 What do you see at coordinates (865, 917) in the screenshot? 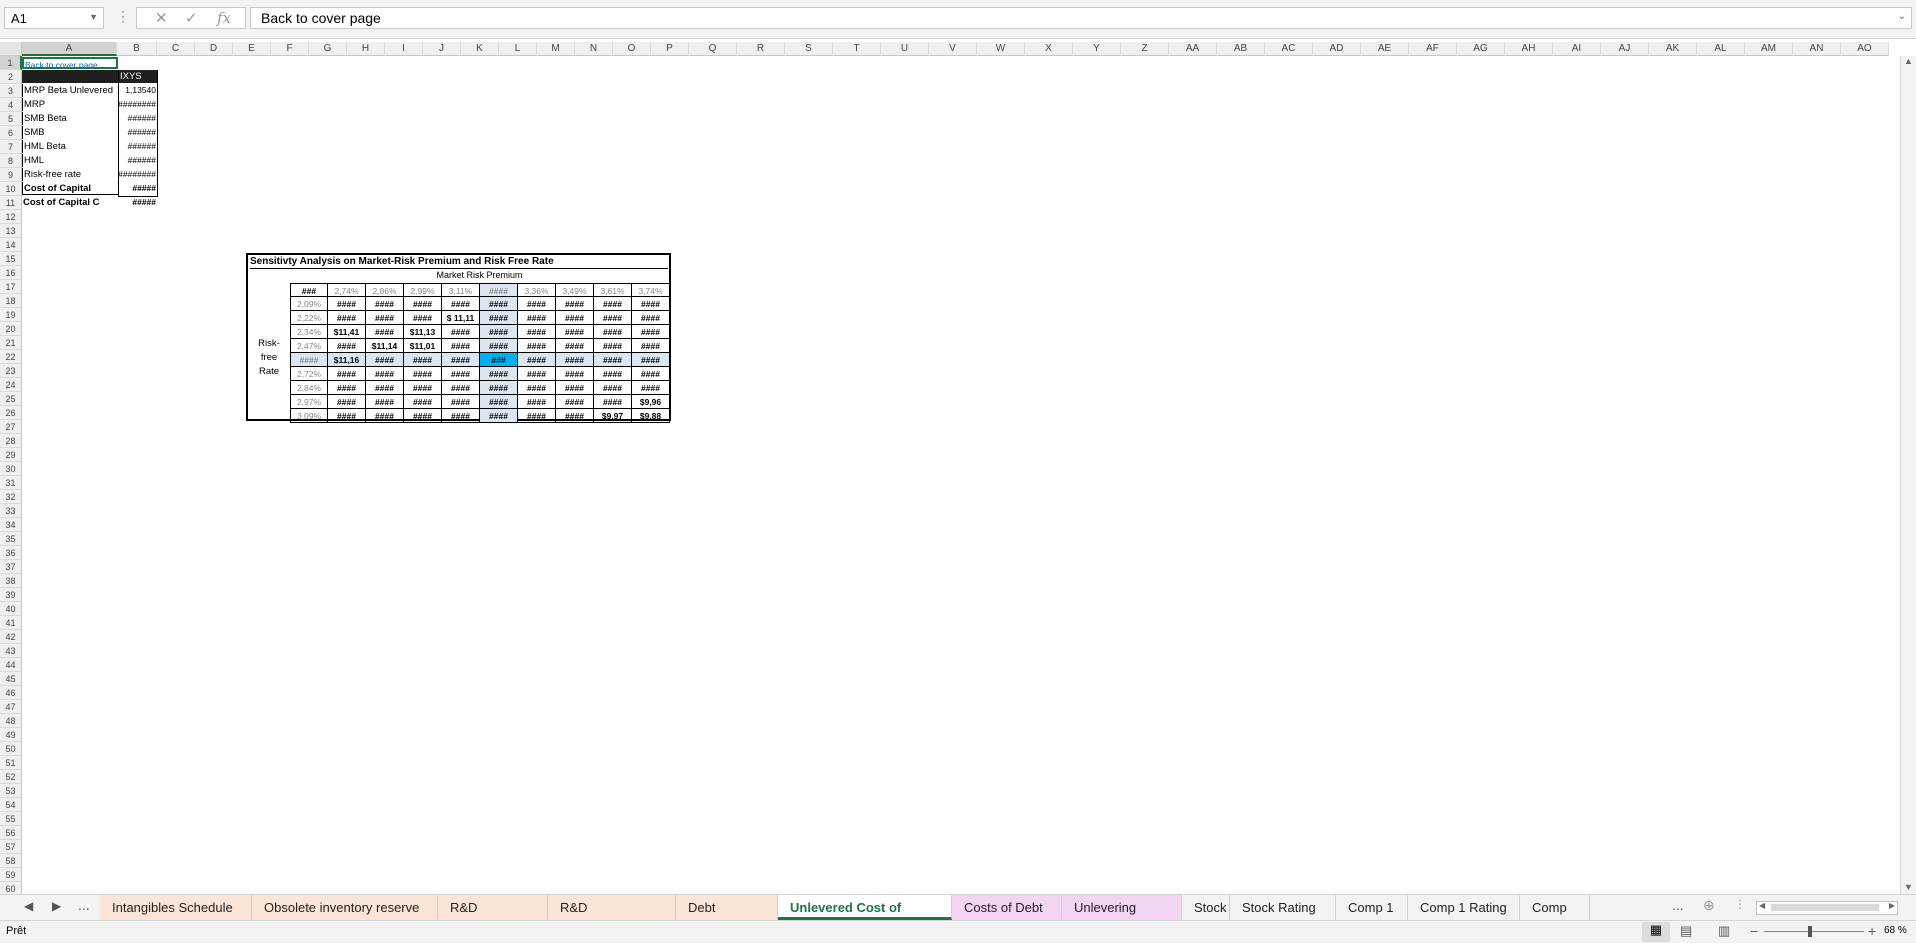
I see `sheet-tab-6: Unlevered Cost of Capital` at bounding box center [865, 917].